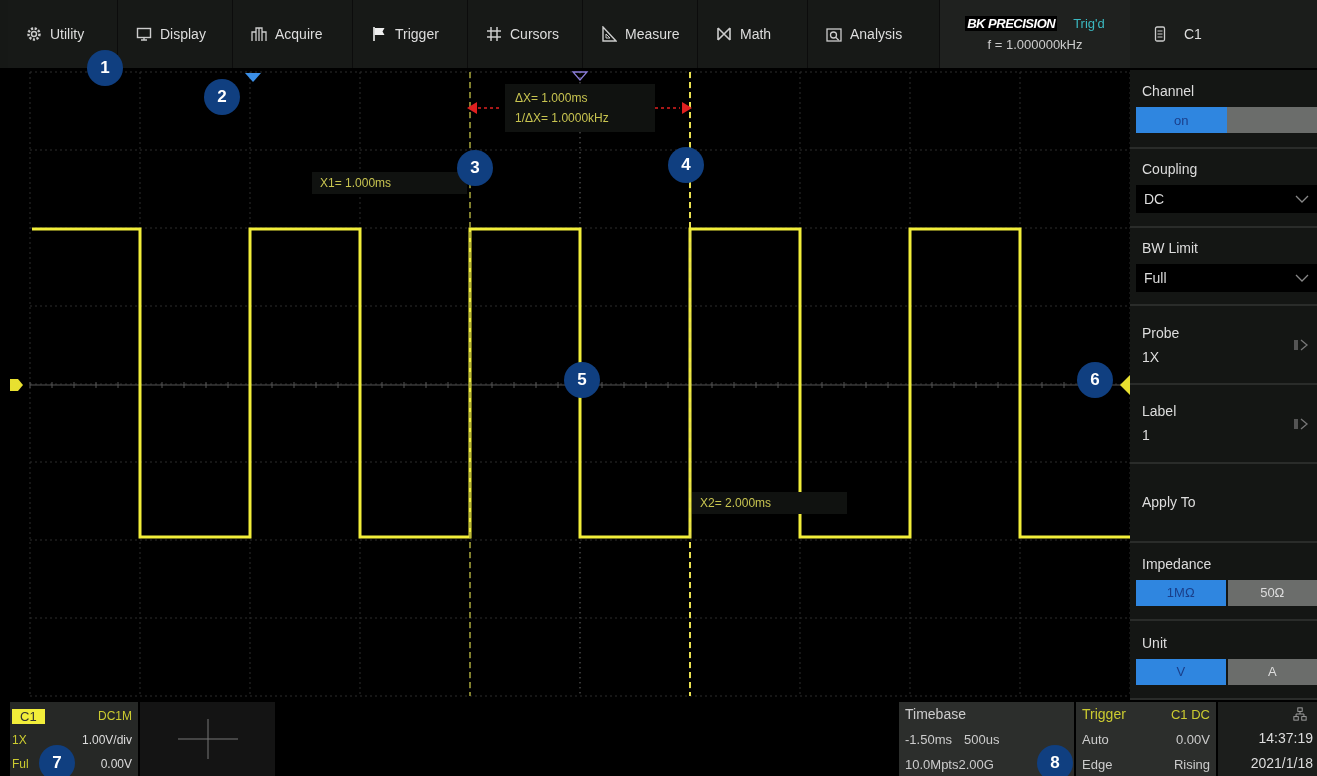 The width and height of the screenshot is (1317, 776). I want to click on setting-label: Probe, so click(1161, 332).